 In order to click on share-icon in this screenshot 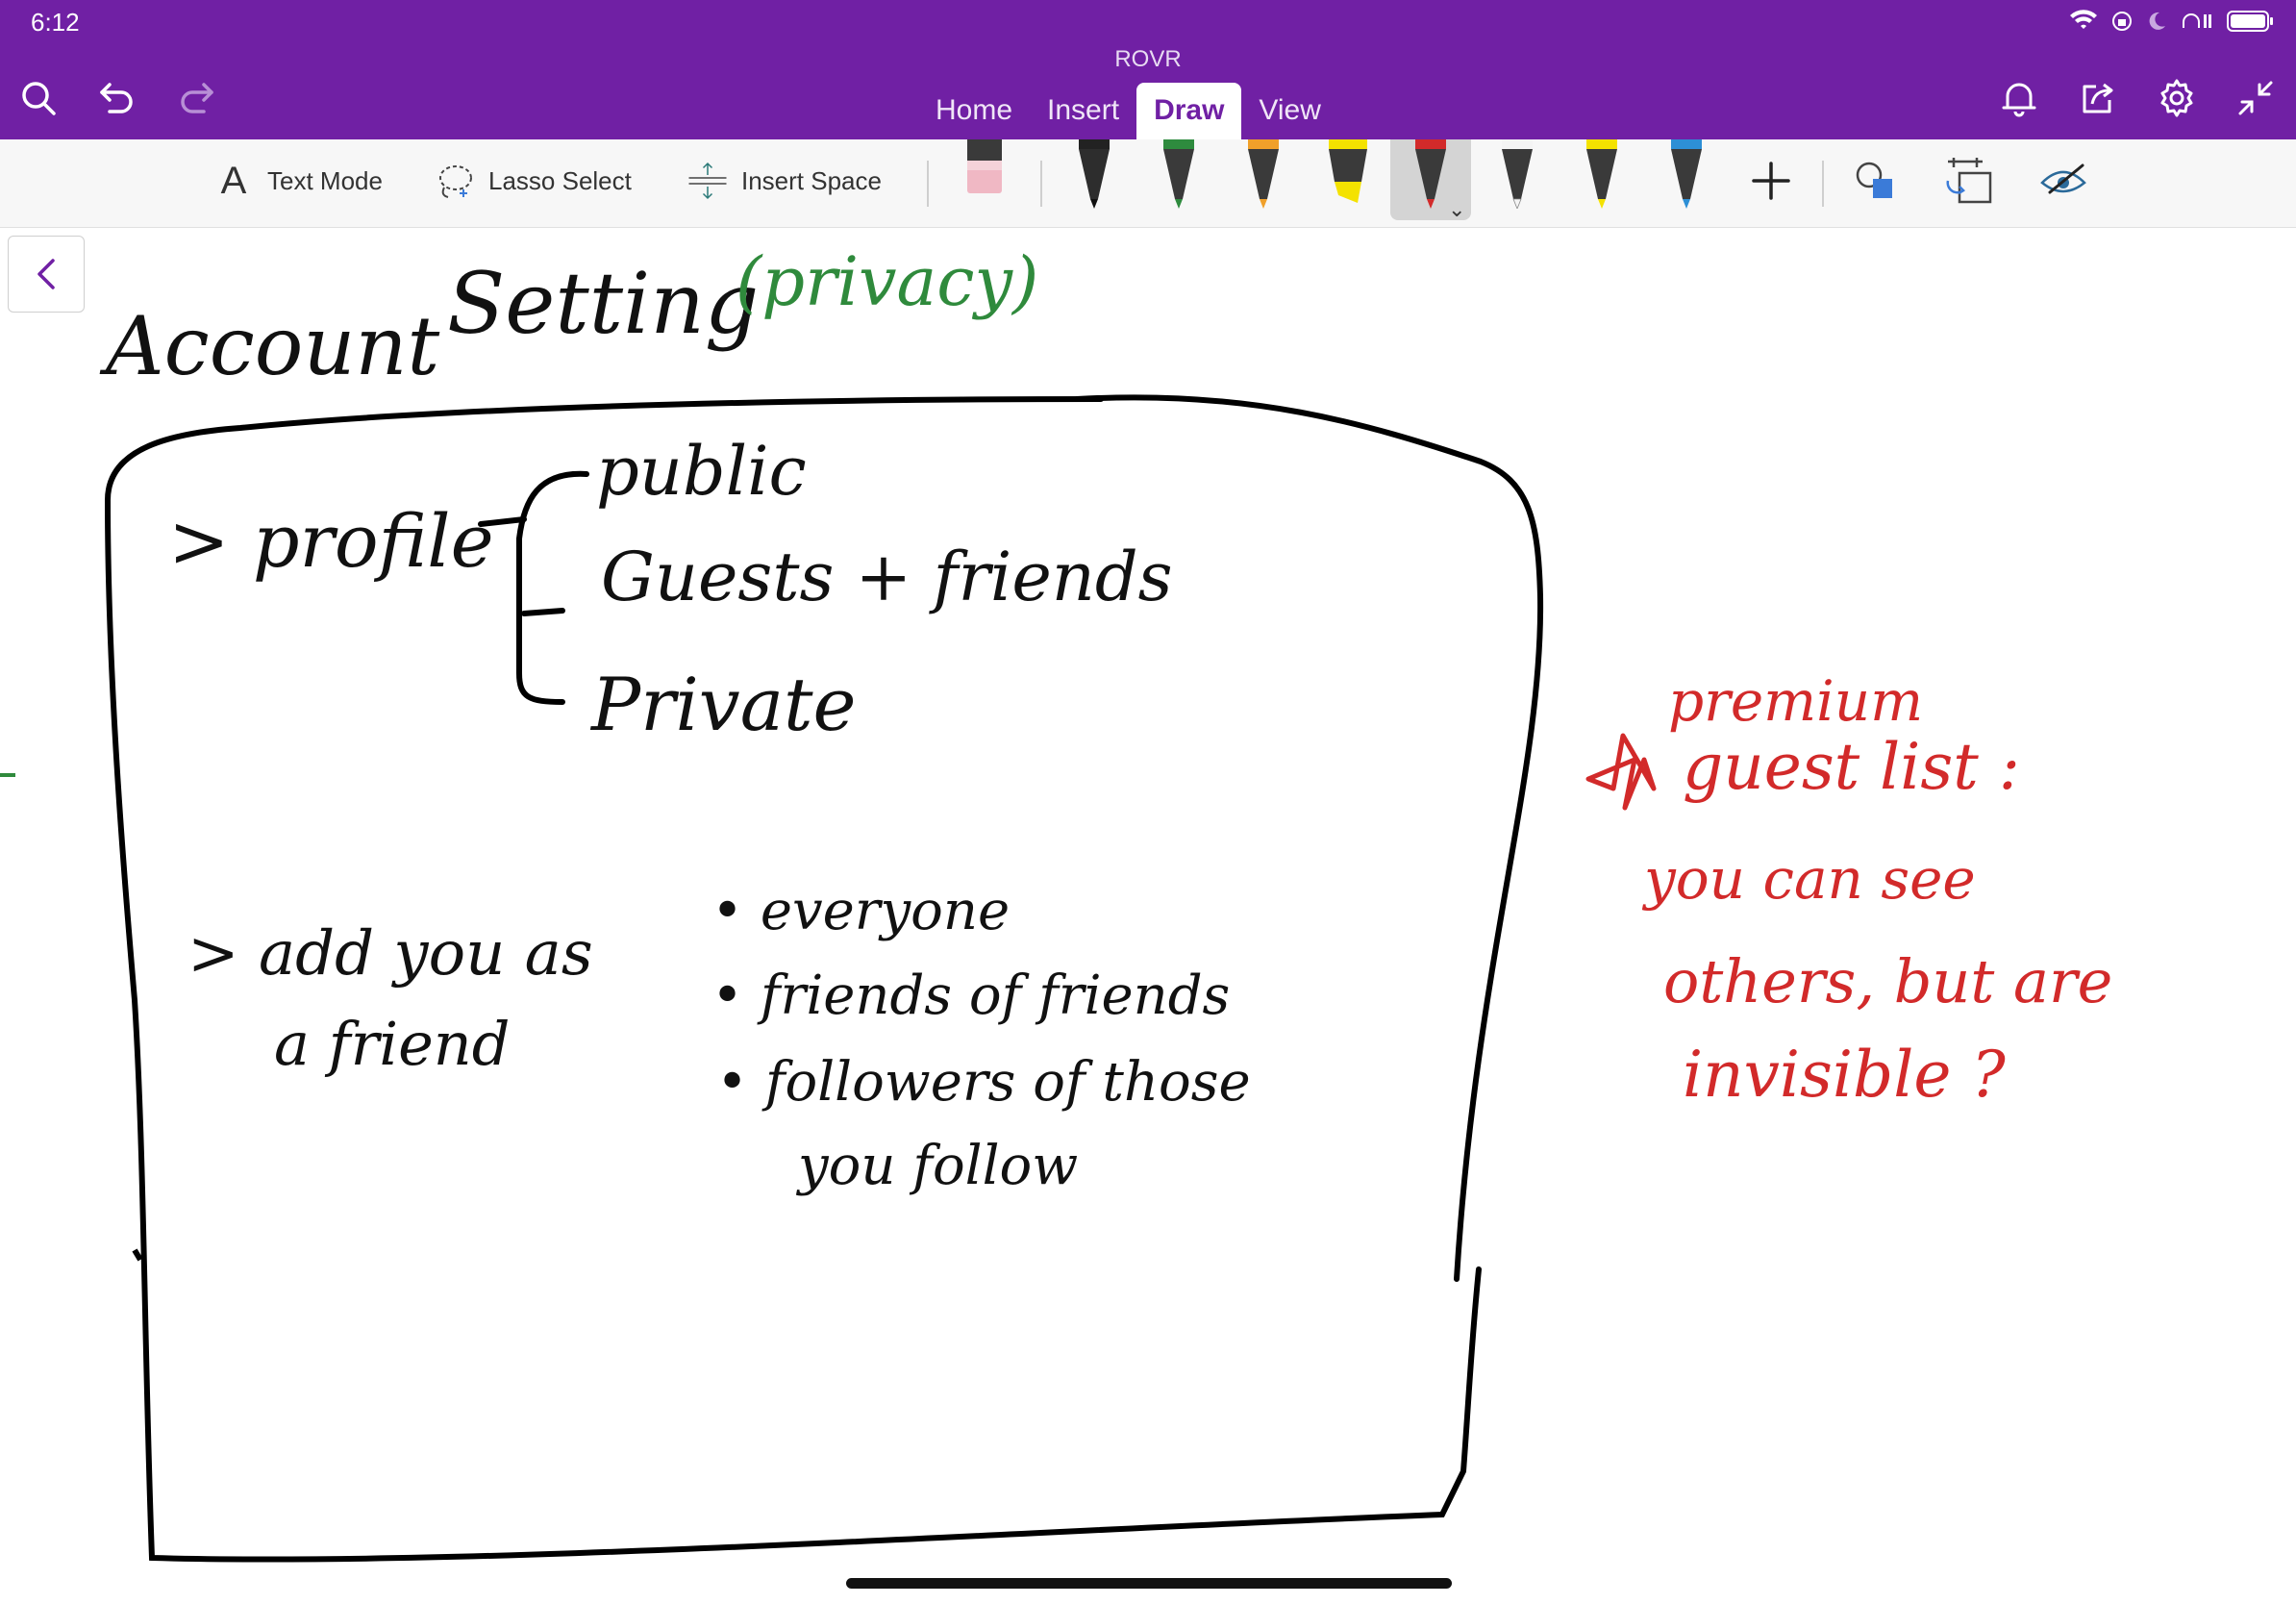, I will do `click(2098, 98)`.